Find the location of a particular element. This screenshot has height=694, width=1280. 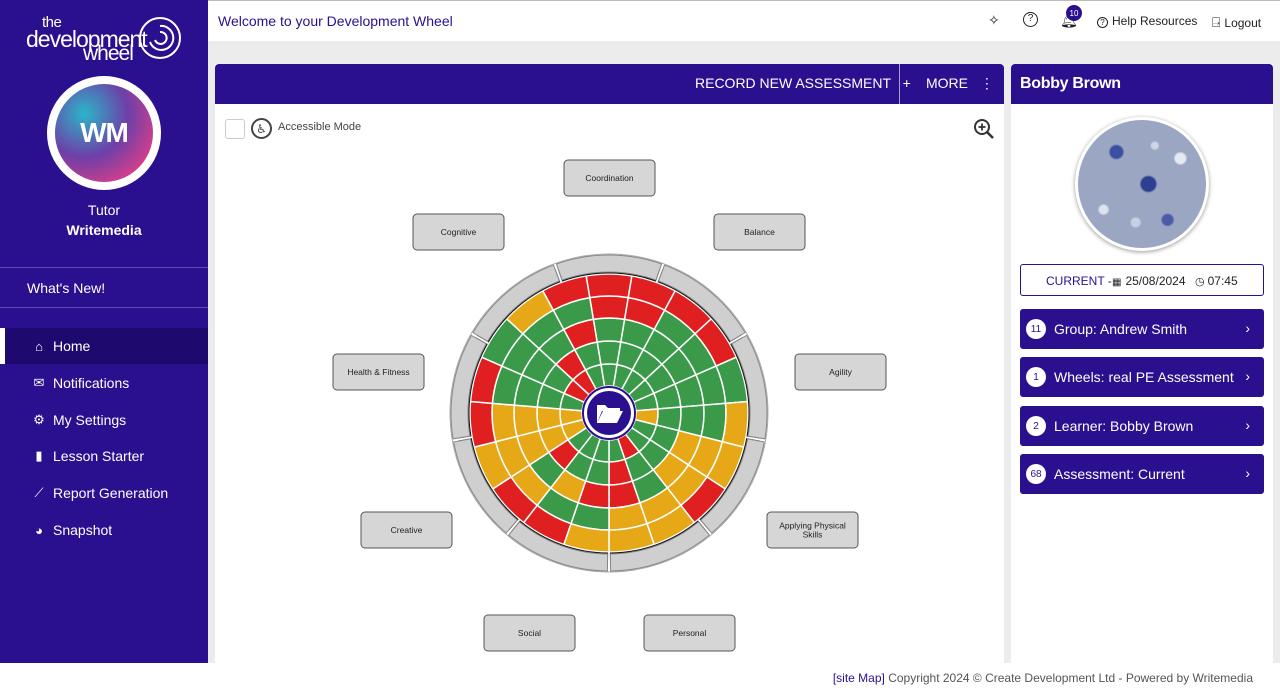

current-label: CURRENT - is located at coordinates (1079, 281).